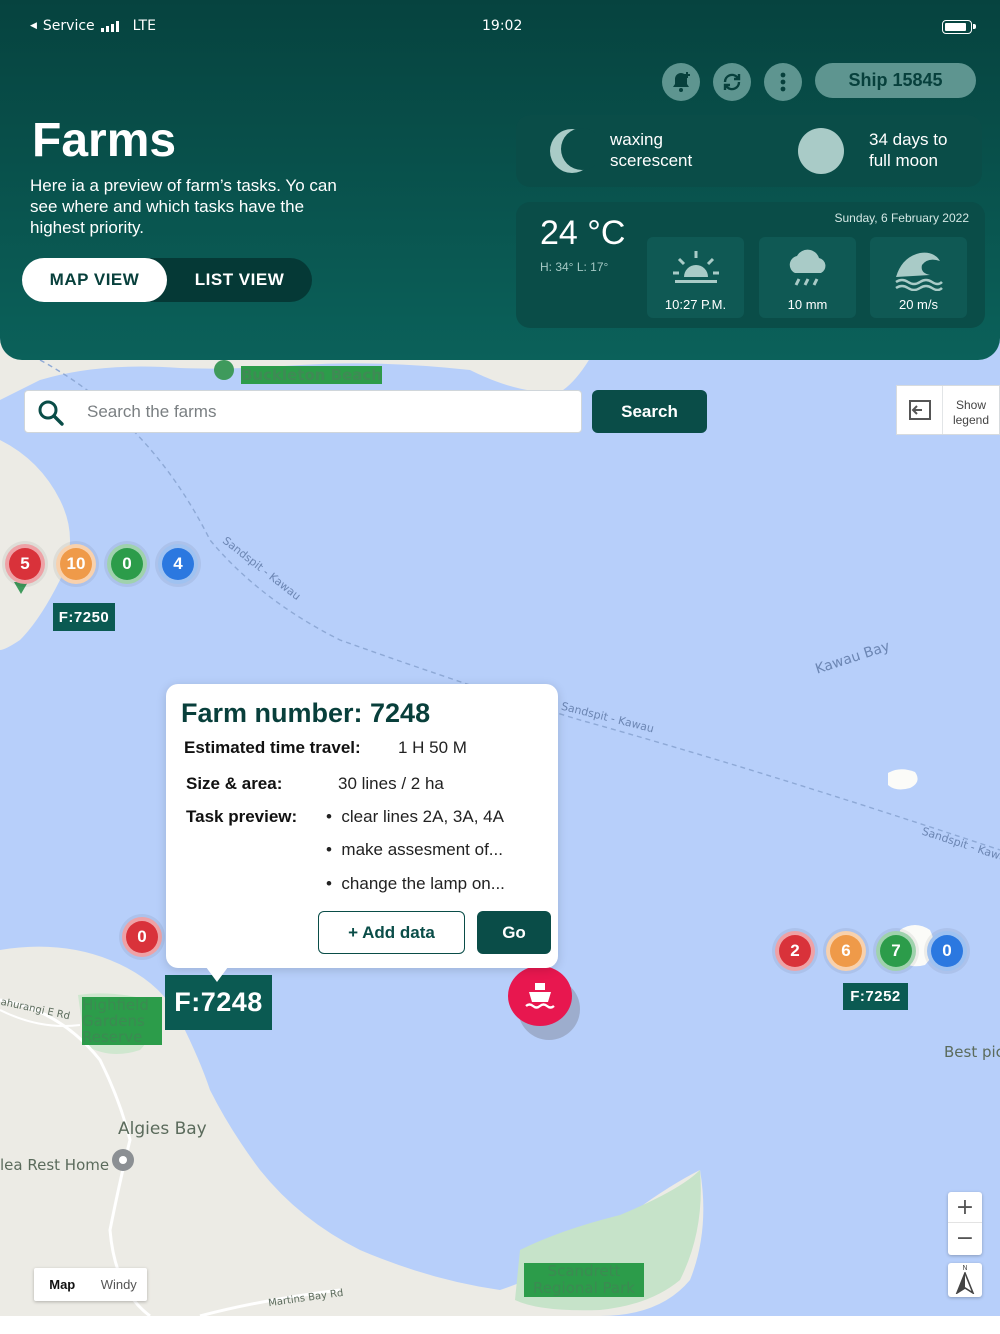  I want to click on status-bar: ◀ Service LTE 19:02, so click(500, 28).